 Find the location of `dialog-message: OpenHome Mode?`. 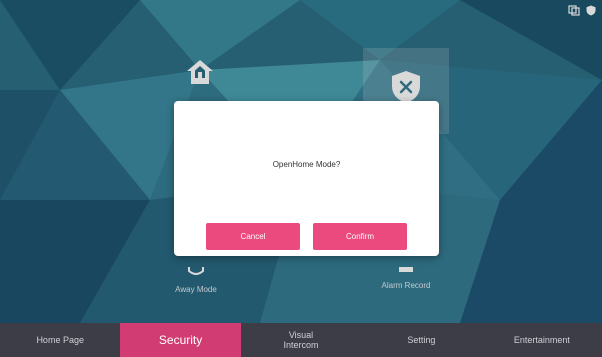

dialog-message: OpenHome Mode? is located at coordinates (306, 164).